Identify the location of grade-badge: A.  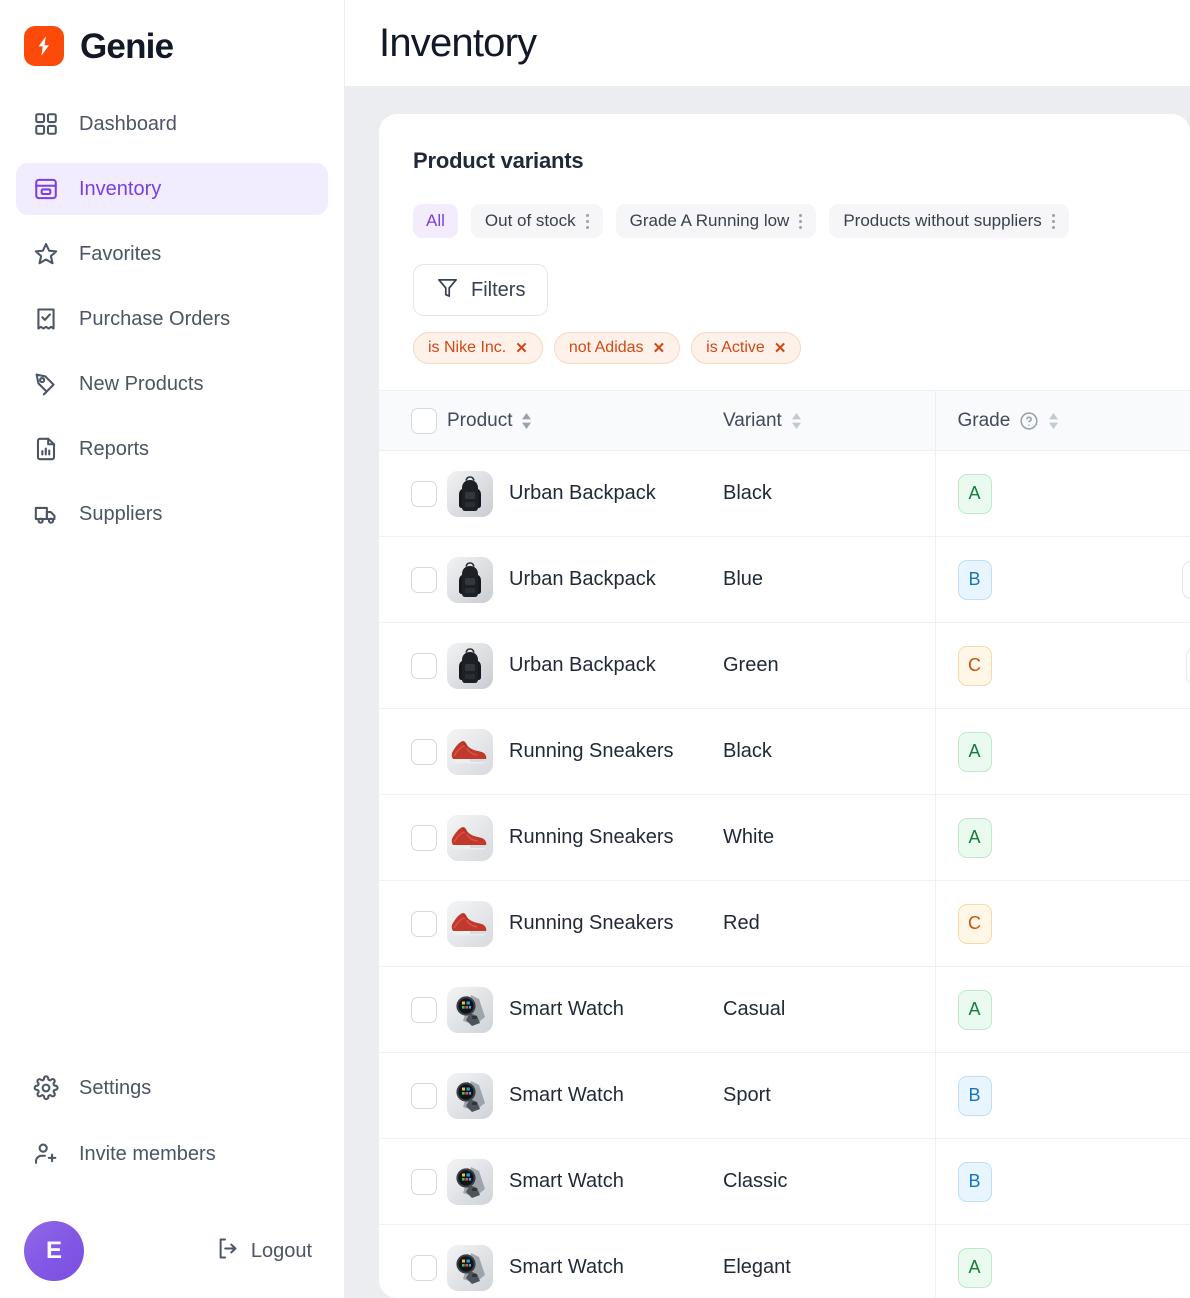
(974, 751).